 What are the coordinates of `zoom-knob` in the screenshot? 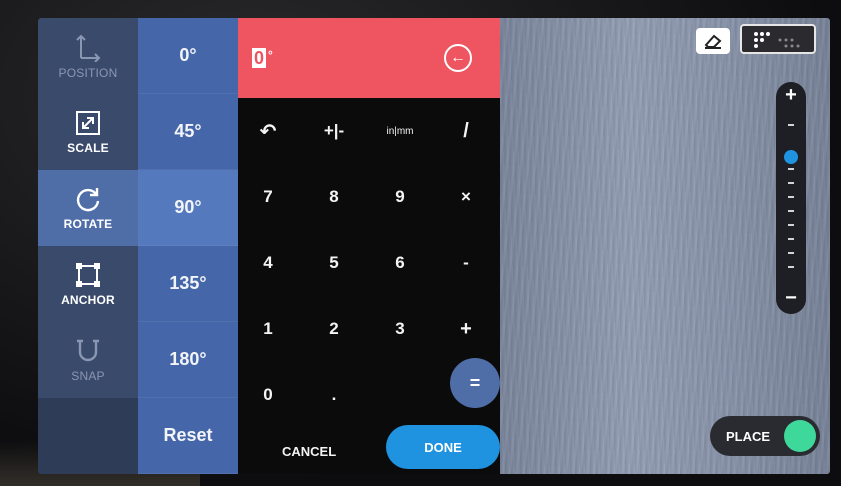 It's located at (791, 157).